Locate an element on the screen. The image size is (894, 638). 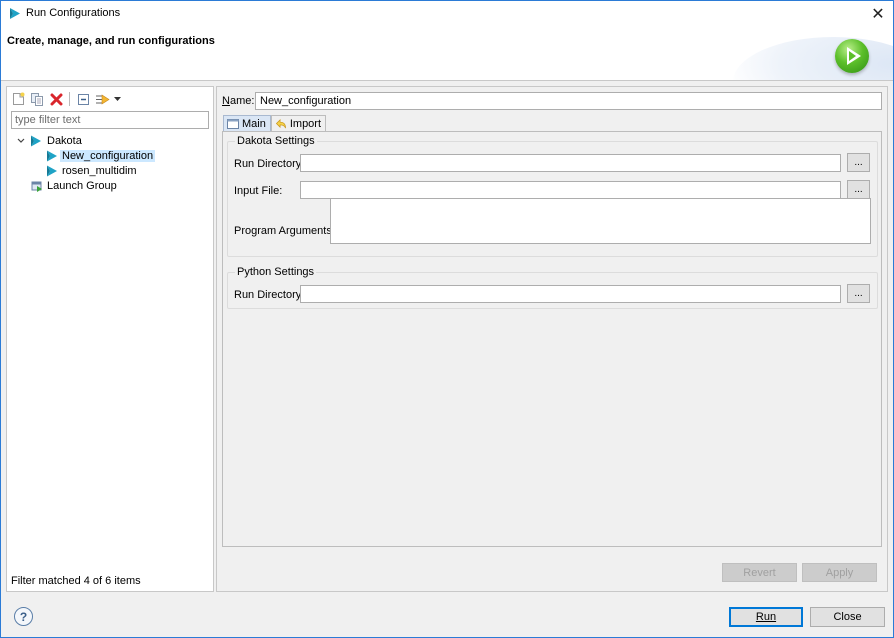
close-button: Close is located at coordinates (847, 617).